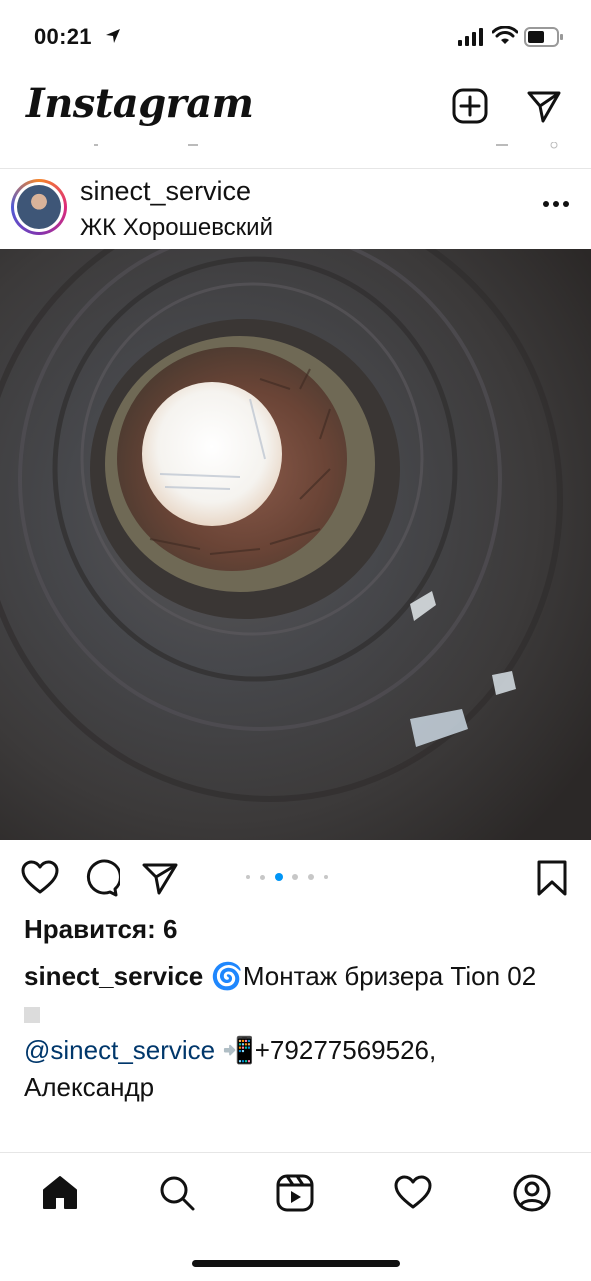 The image size is (591, 1281). I want to click on carousel-dot-active, so click(279, 877).